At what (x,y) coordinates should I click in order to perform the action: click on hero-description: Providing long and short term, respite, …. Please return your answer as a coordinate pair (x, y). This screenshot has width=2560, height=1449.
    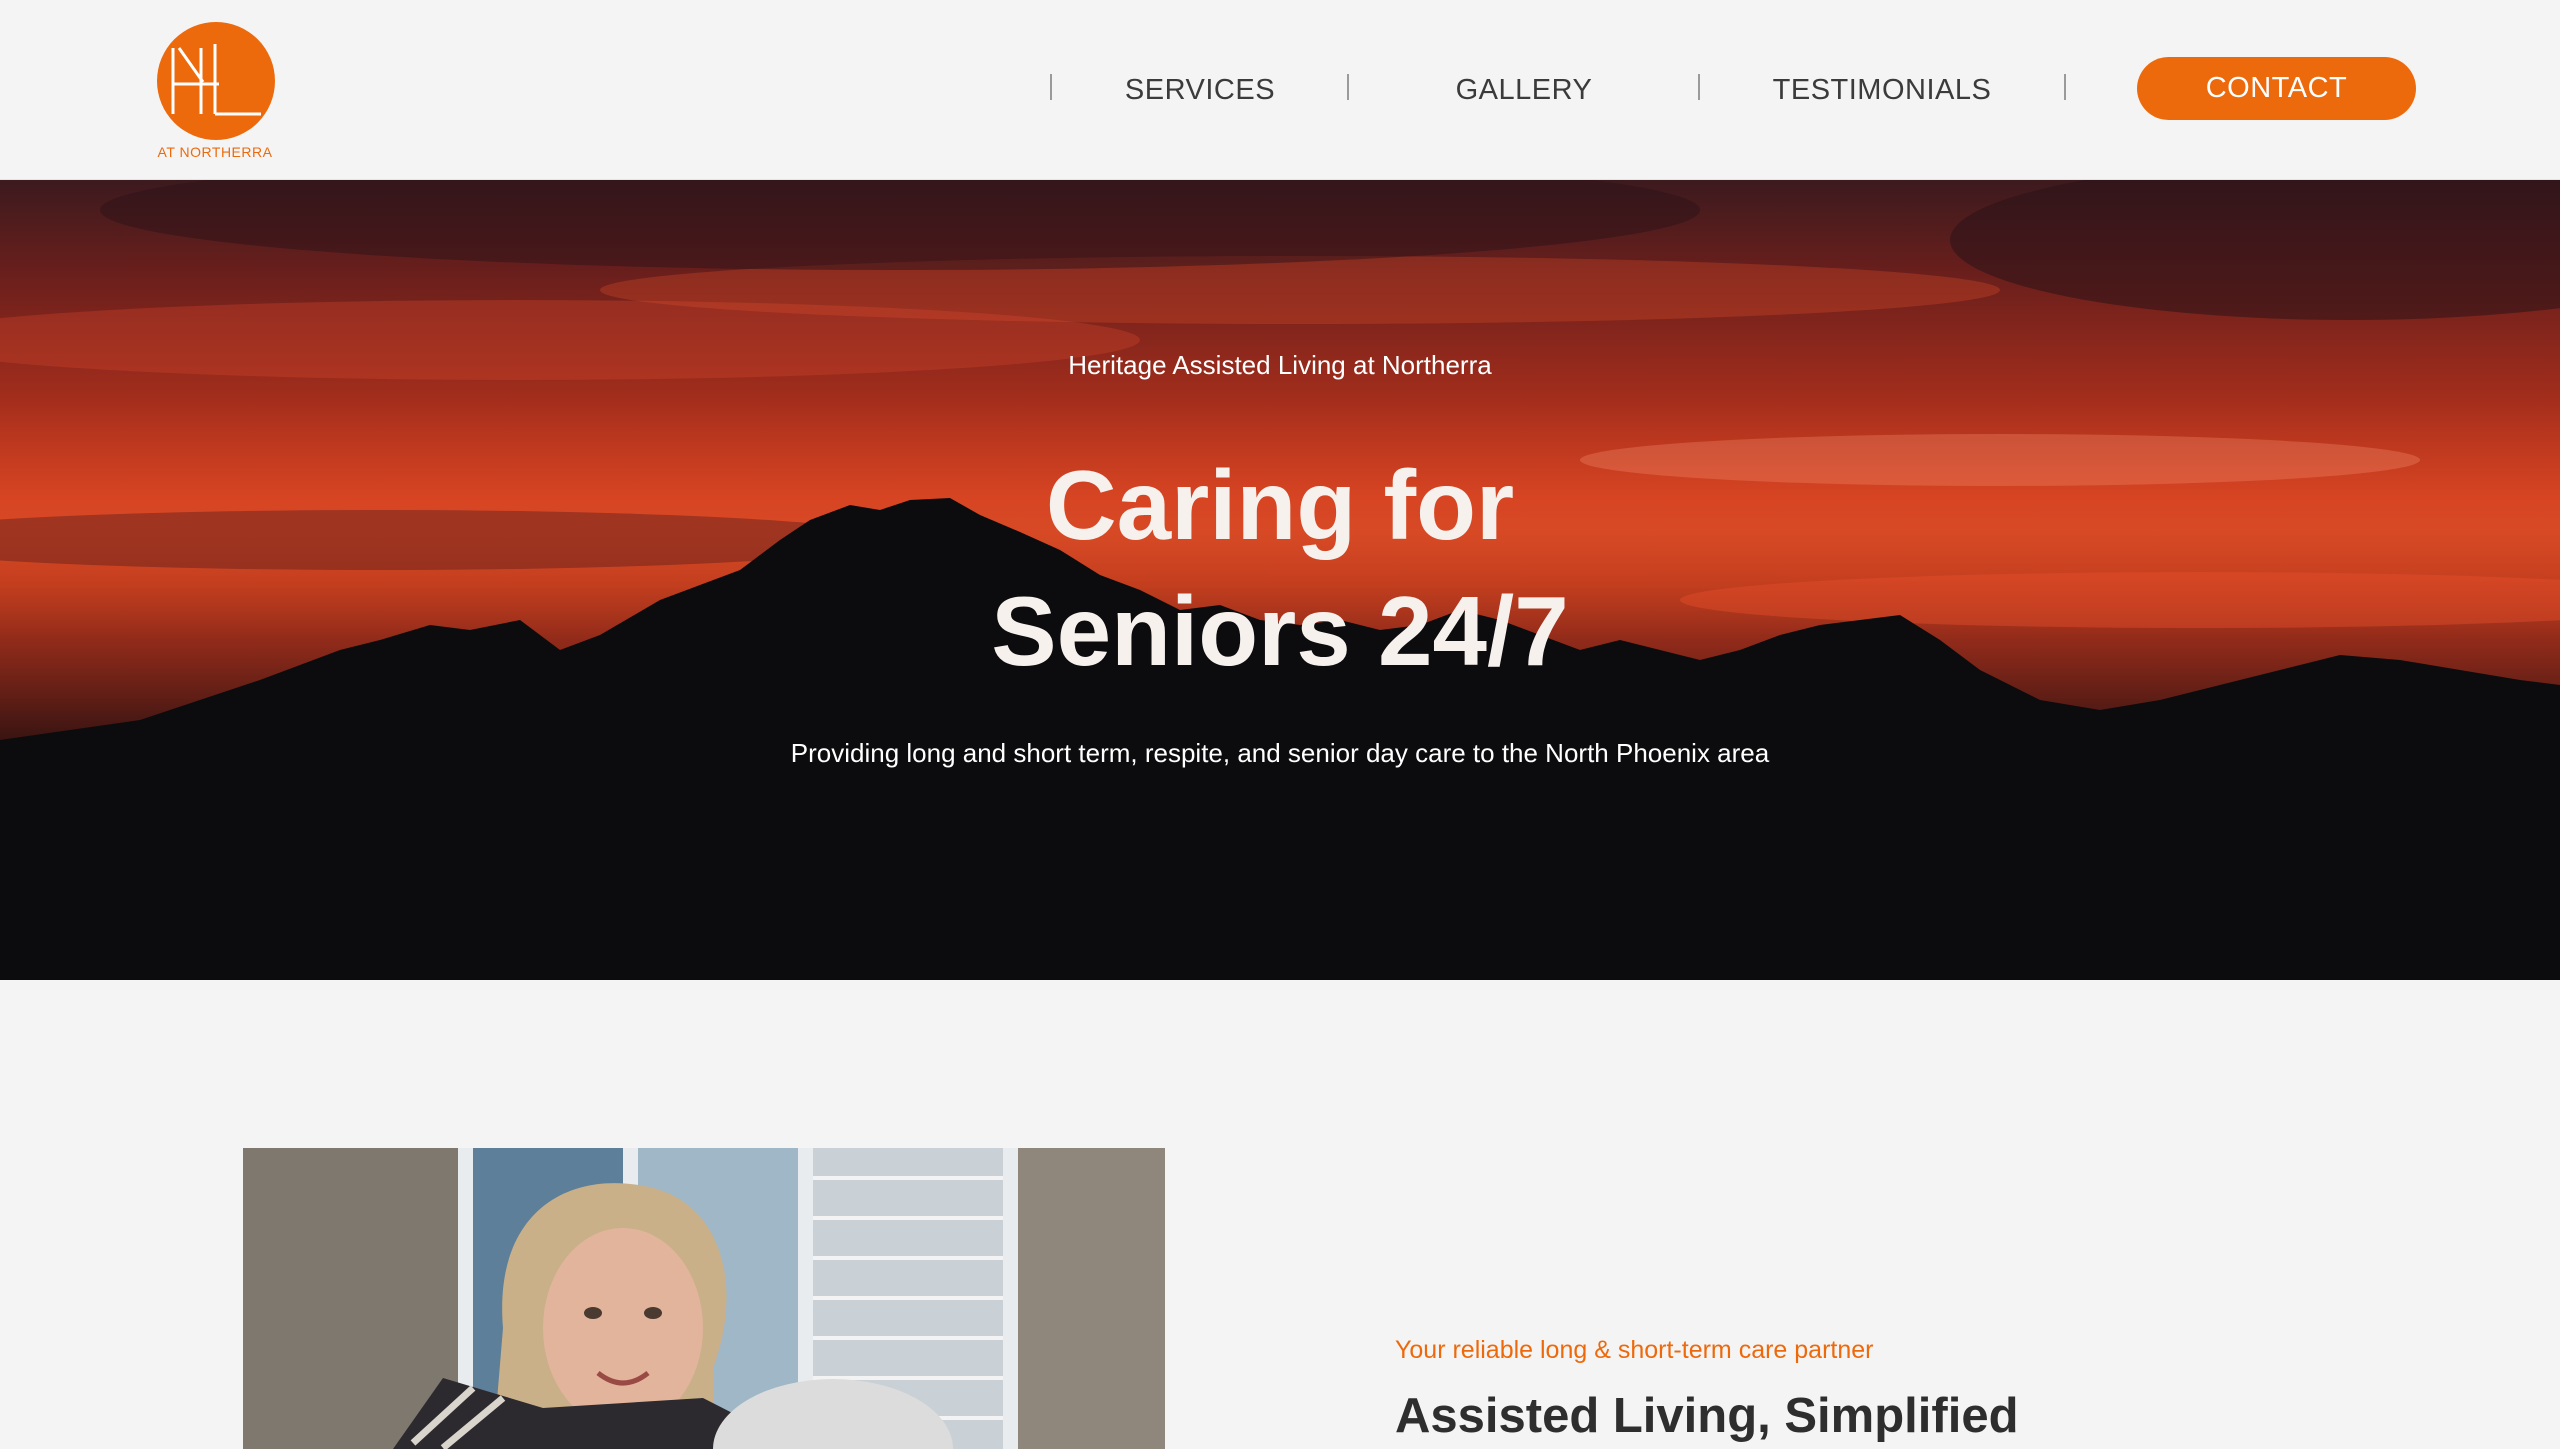
    Looking at the image, I should click on (1280, 753).